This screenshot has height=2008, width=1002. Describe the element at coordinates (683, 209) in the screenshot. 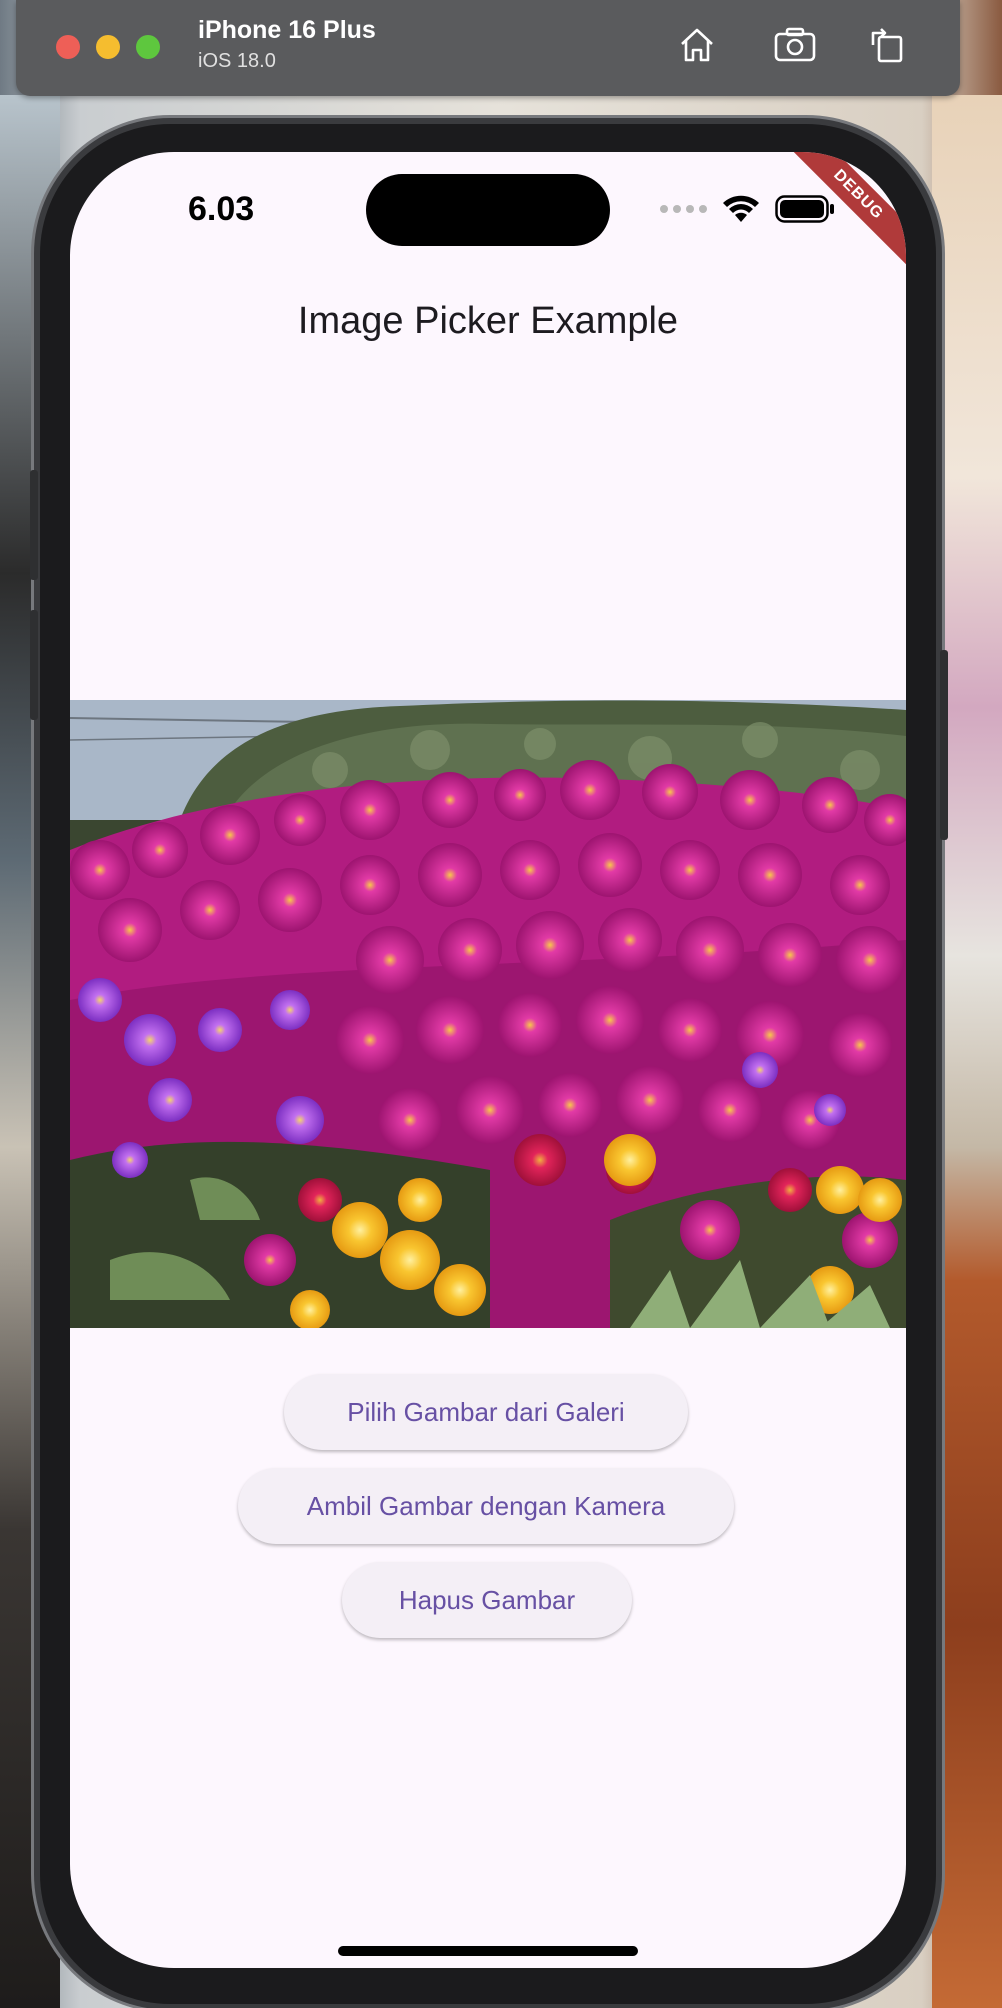

I see `cellular-signal-icon` at that location.